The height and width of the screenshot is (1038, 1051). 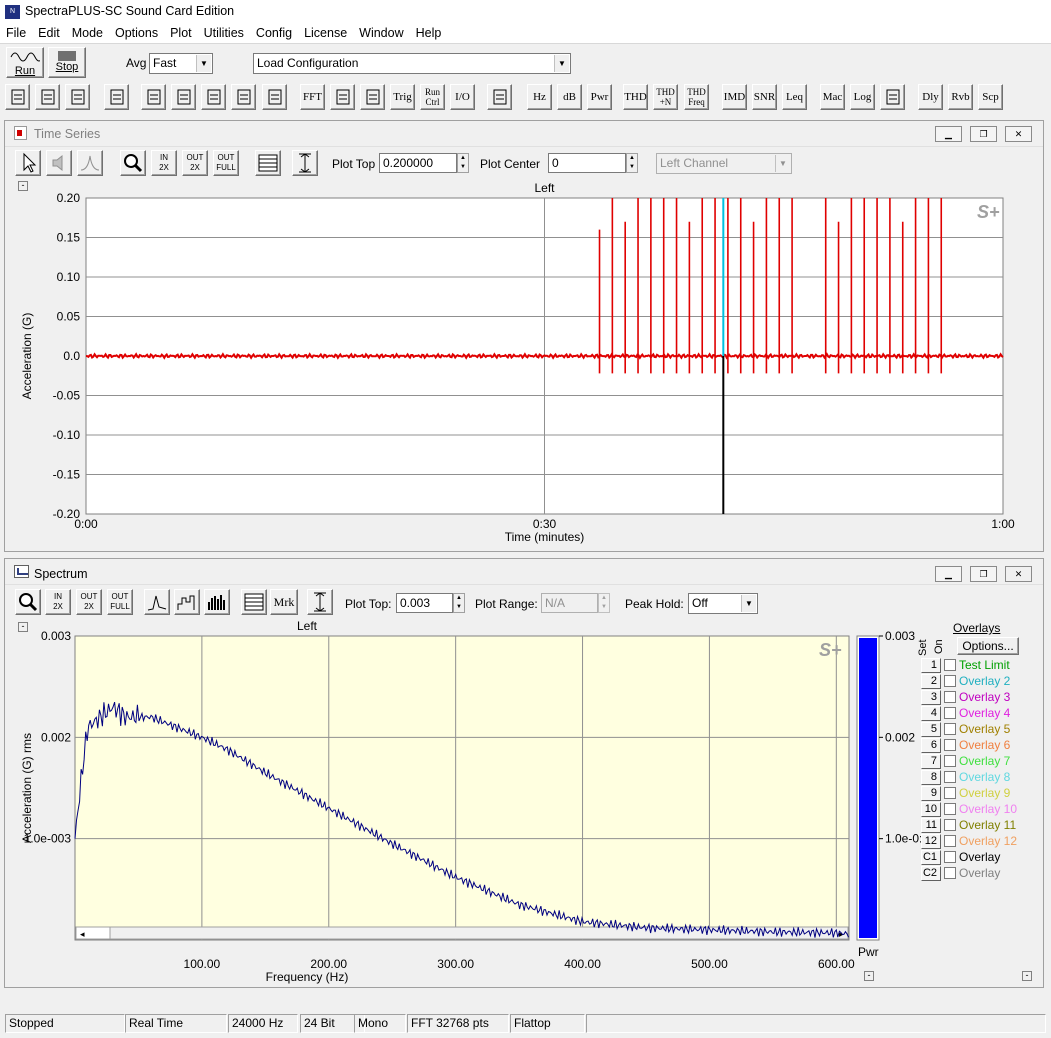 What do you see at coordinates (274, 33) in the screenshot?
I see `menu-item-config: Config` at bounding box center [274, 33].